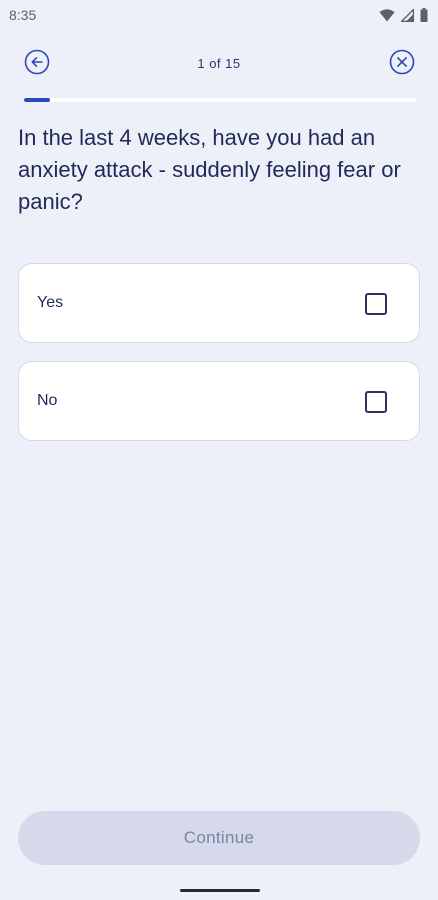 This screenshot has height=900, width=438. Describe the element at coordinates (219, 15) in the screenshot. I see `status-bar: 8:35` at that location.